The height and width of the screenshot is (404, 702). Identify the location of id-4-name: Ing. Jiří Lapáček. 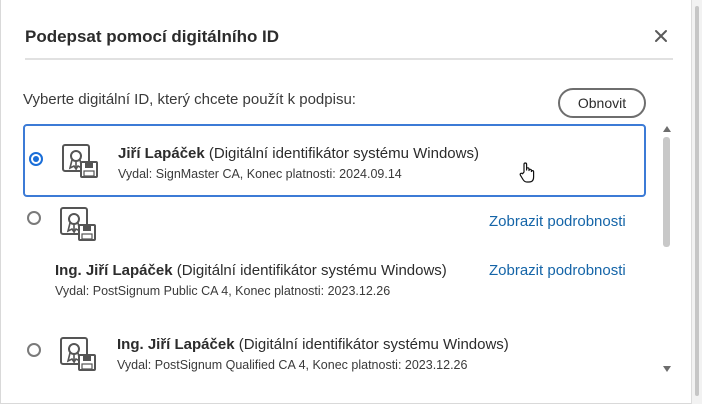
(176, 344).